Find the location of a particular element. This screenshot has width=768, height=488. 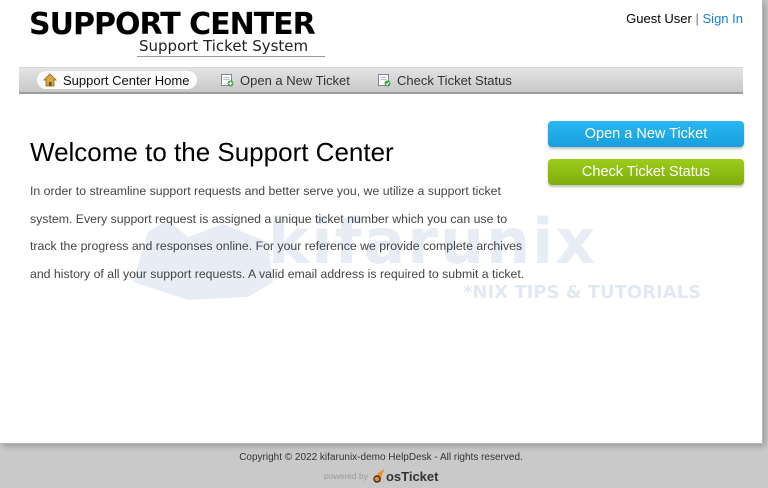

logo-underline is located at coordinates (231, 56).